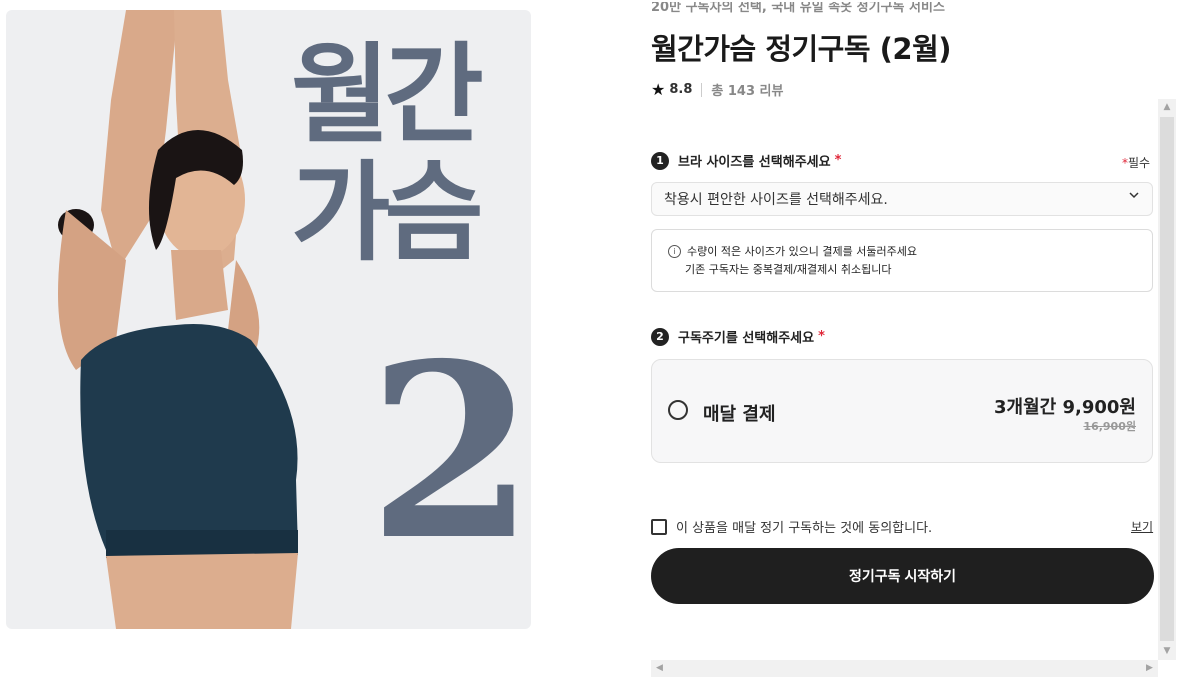 This screenshot has width=1180, height=677. Describe the element at coordinates (702, 89) in the screenshot. I see `divider` at that location.